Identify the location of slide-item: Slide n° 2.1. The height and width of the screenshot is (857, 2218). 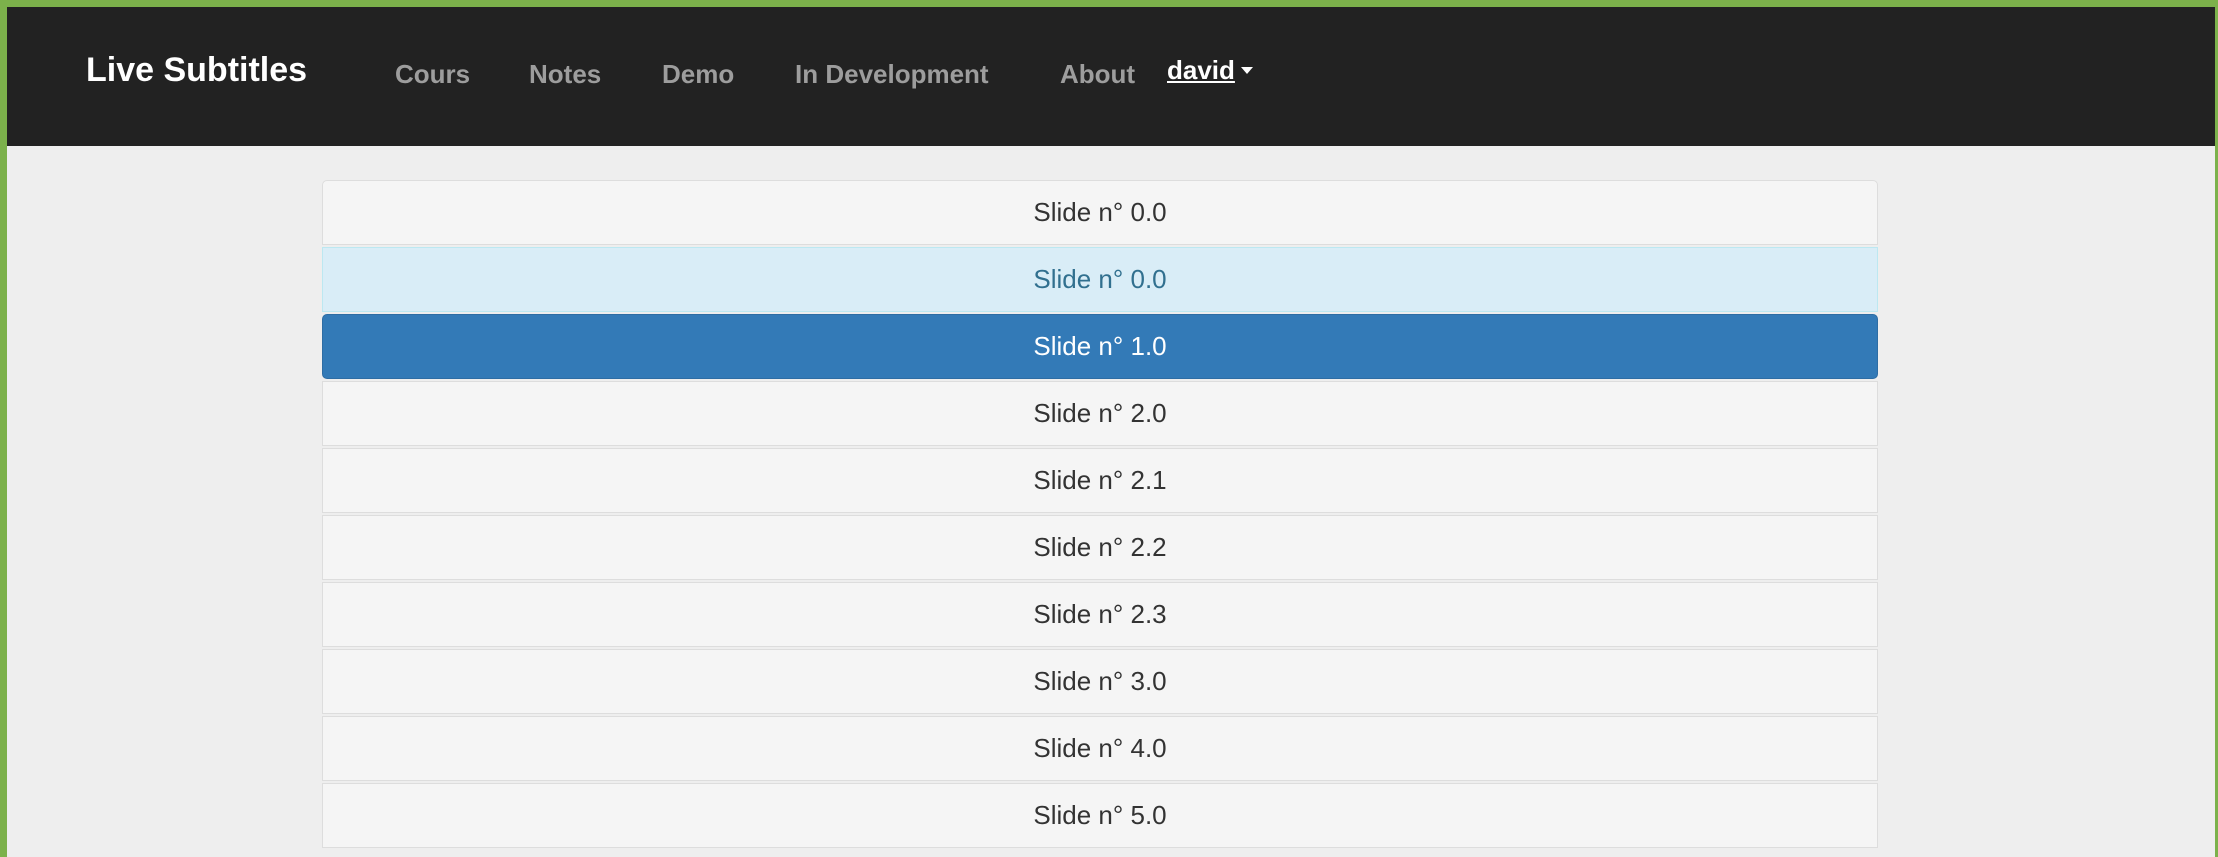
(1100, 480).